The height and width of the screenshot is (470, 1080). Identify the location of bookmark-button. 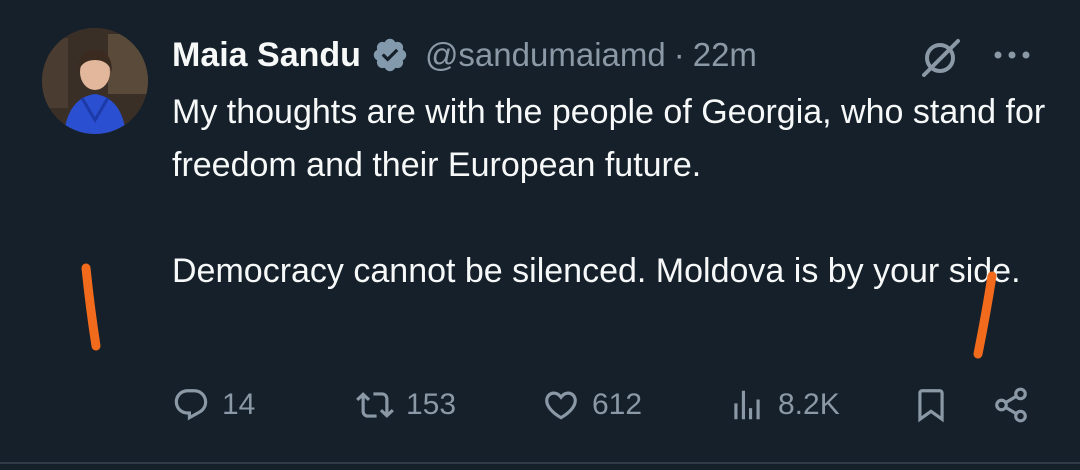
(931, 405).